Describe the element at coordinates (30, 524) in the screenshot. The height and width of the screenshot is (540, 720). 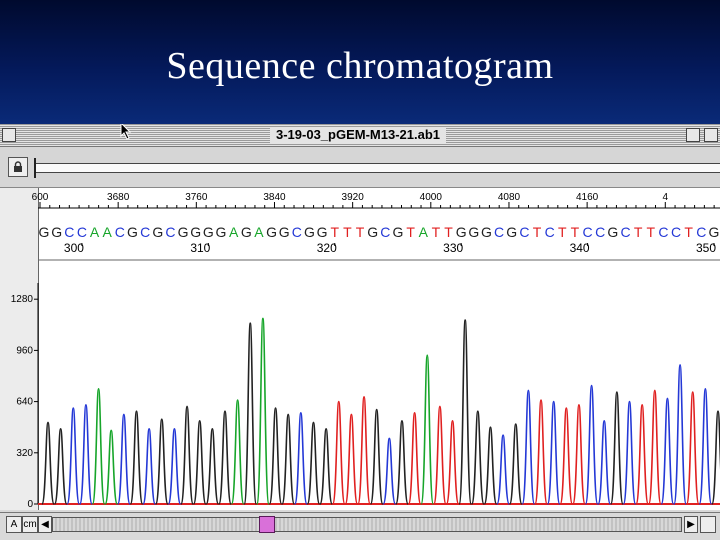
I see `scroll-cm-button: cm` at that location.